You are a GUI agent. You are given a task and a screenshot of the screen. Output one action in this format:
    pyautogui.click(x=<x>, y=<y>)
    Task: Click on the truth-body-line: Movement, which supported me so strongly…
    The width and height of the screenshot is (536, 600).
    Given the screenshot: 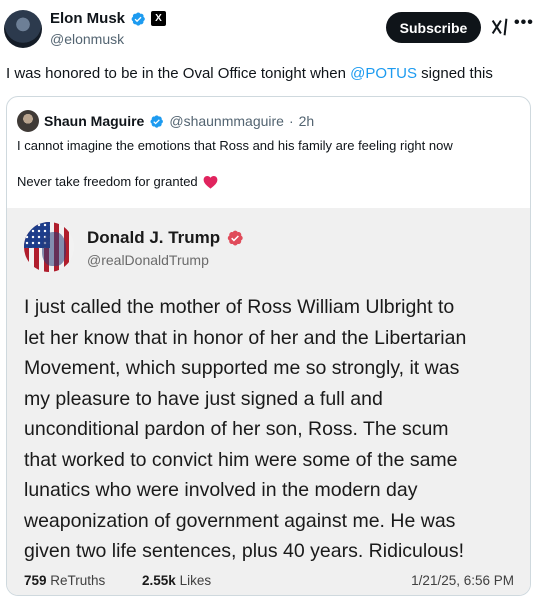 What is the action you would take?
    pyautogui.click(x=242, y=368)
    